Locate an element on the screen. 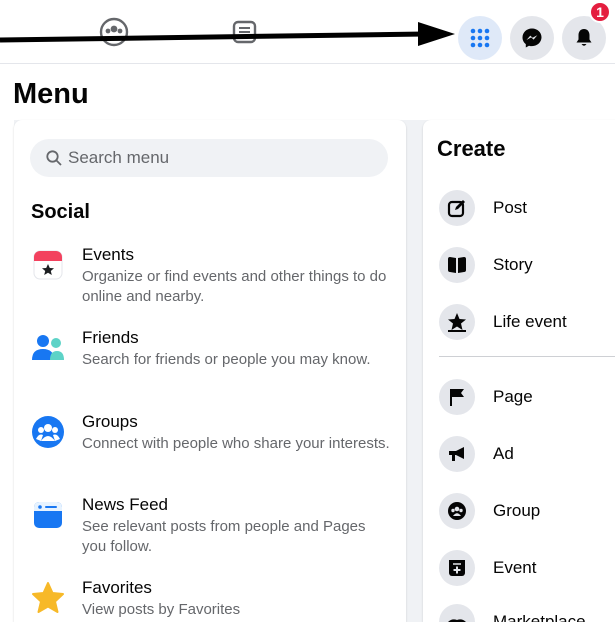 This screenshot has width=615, height=622. megaphone-icon is located at coordinates (457, 454).